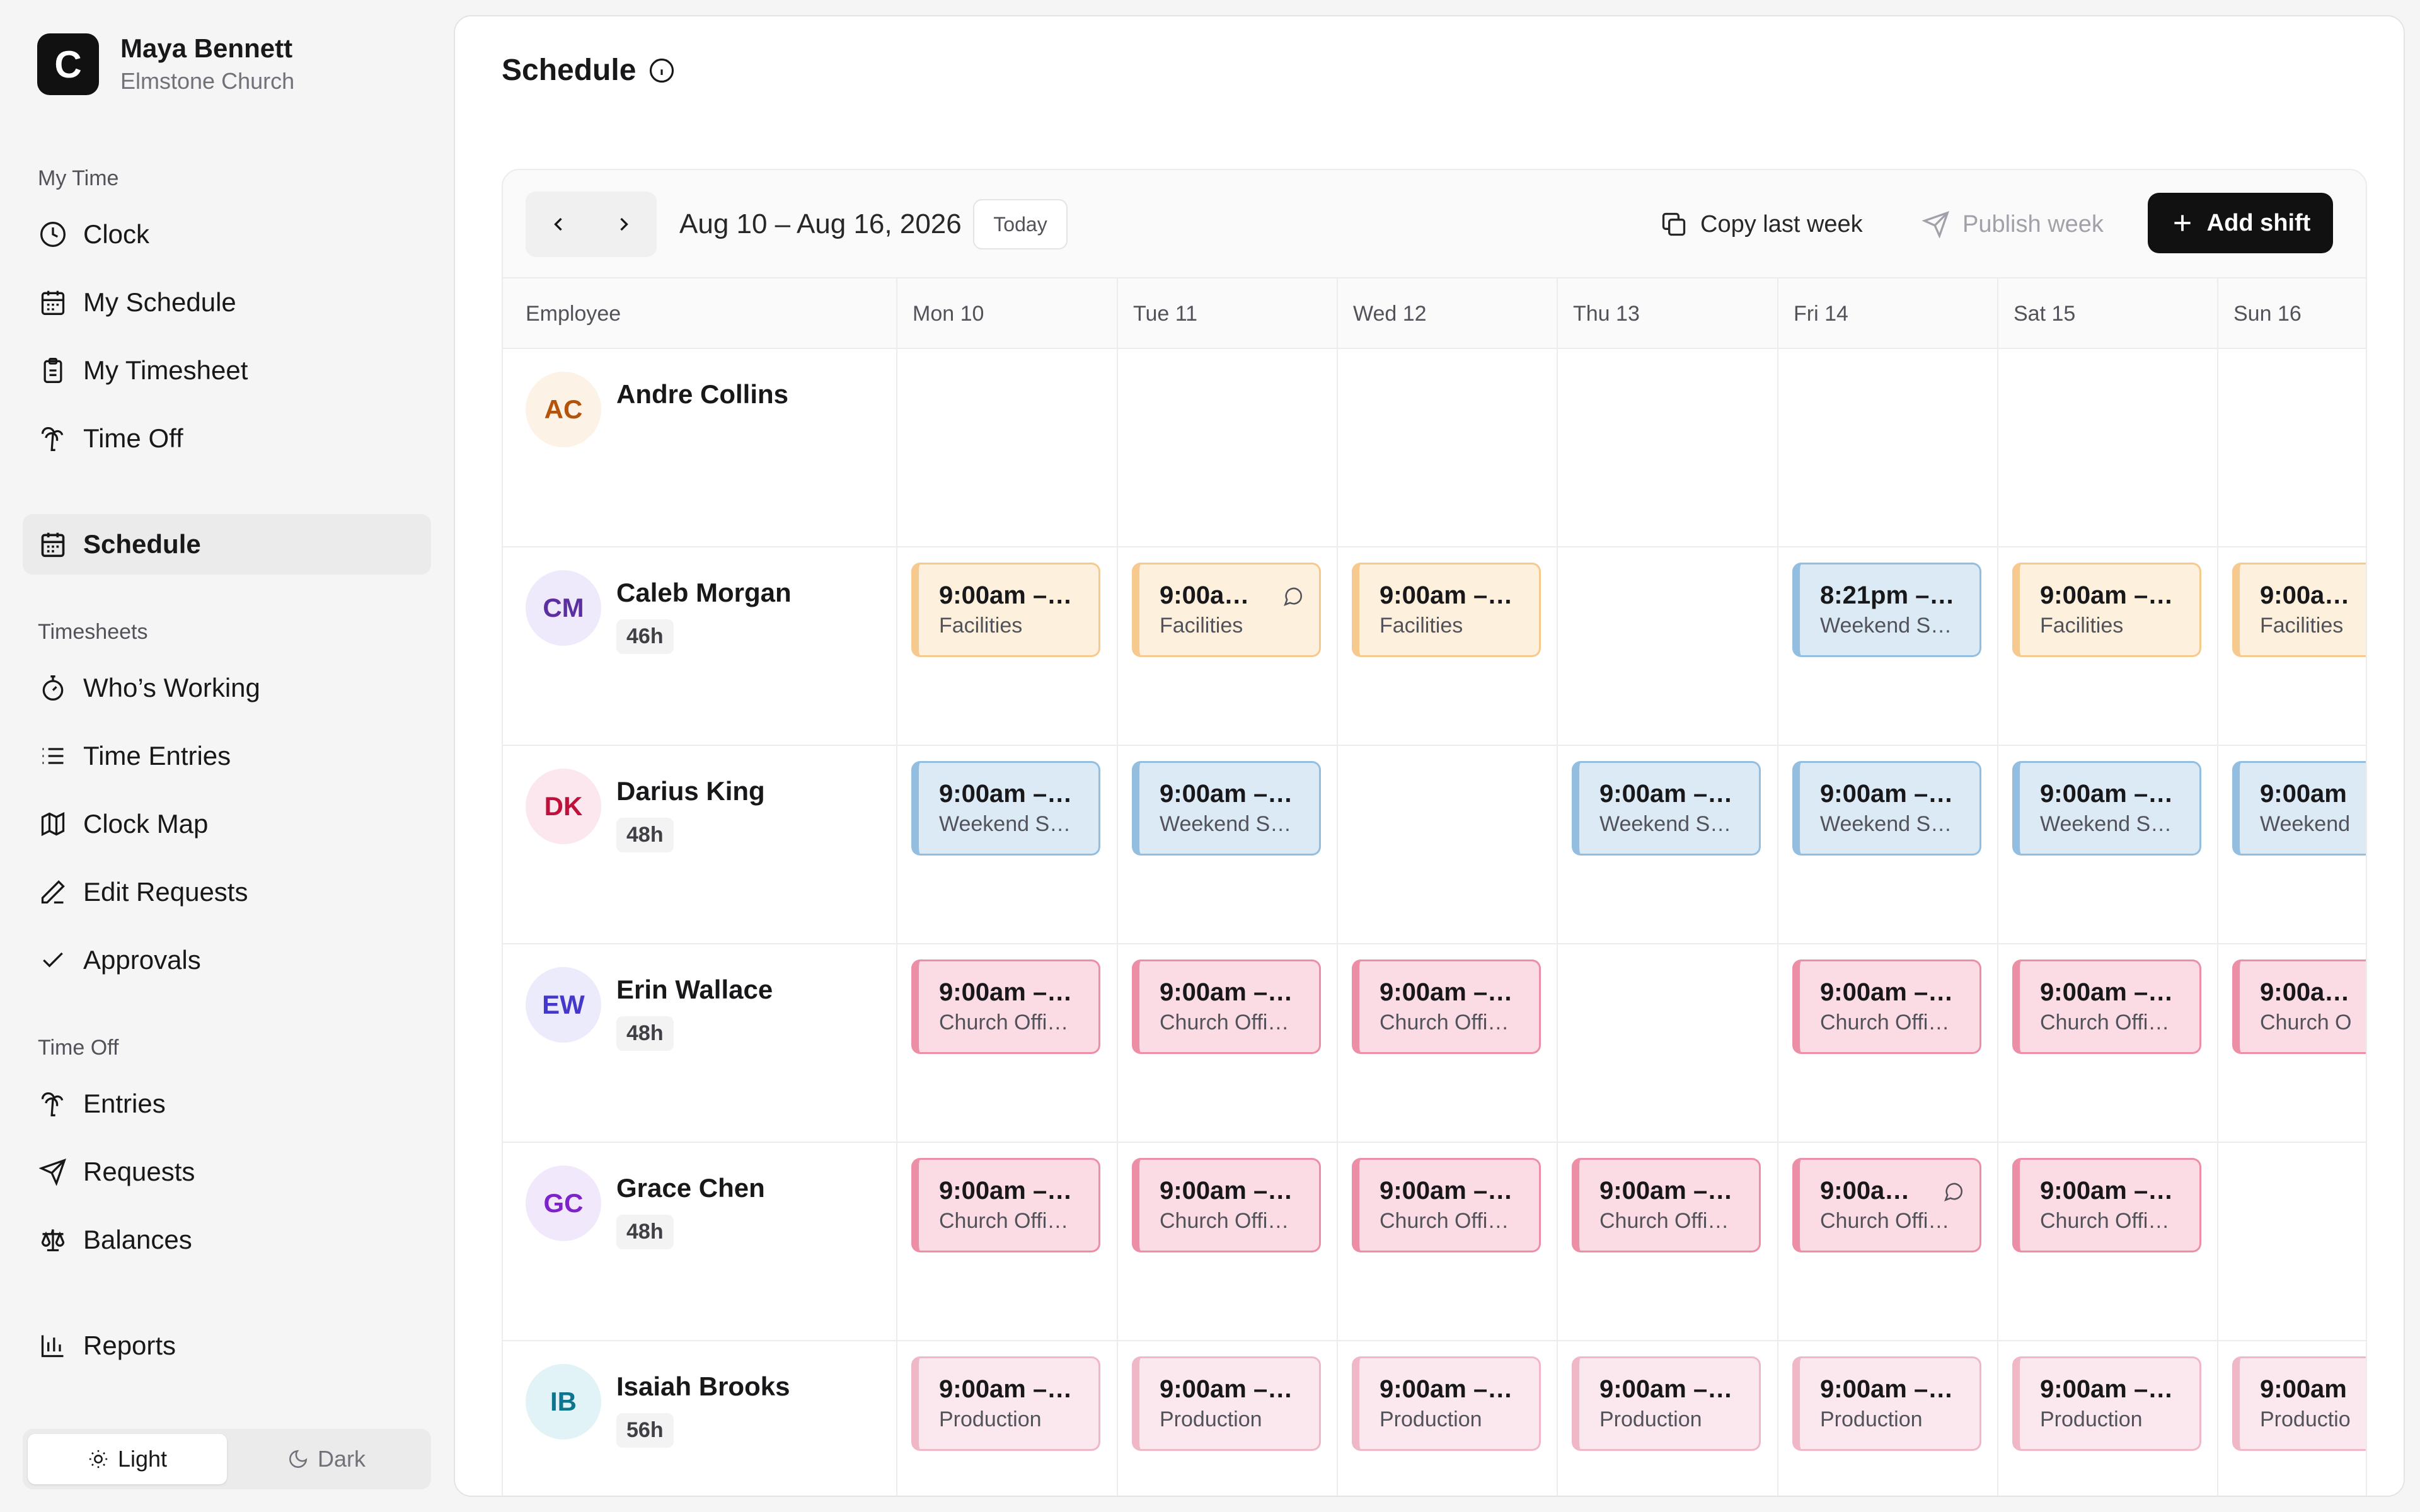  Describe the element at coordinates (133, 438) in the screenshot. I see `sidebar-item-label: Time Off` at that location.